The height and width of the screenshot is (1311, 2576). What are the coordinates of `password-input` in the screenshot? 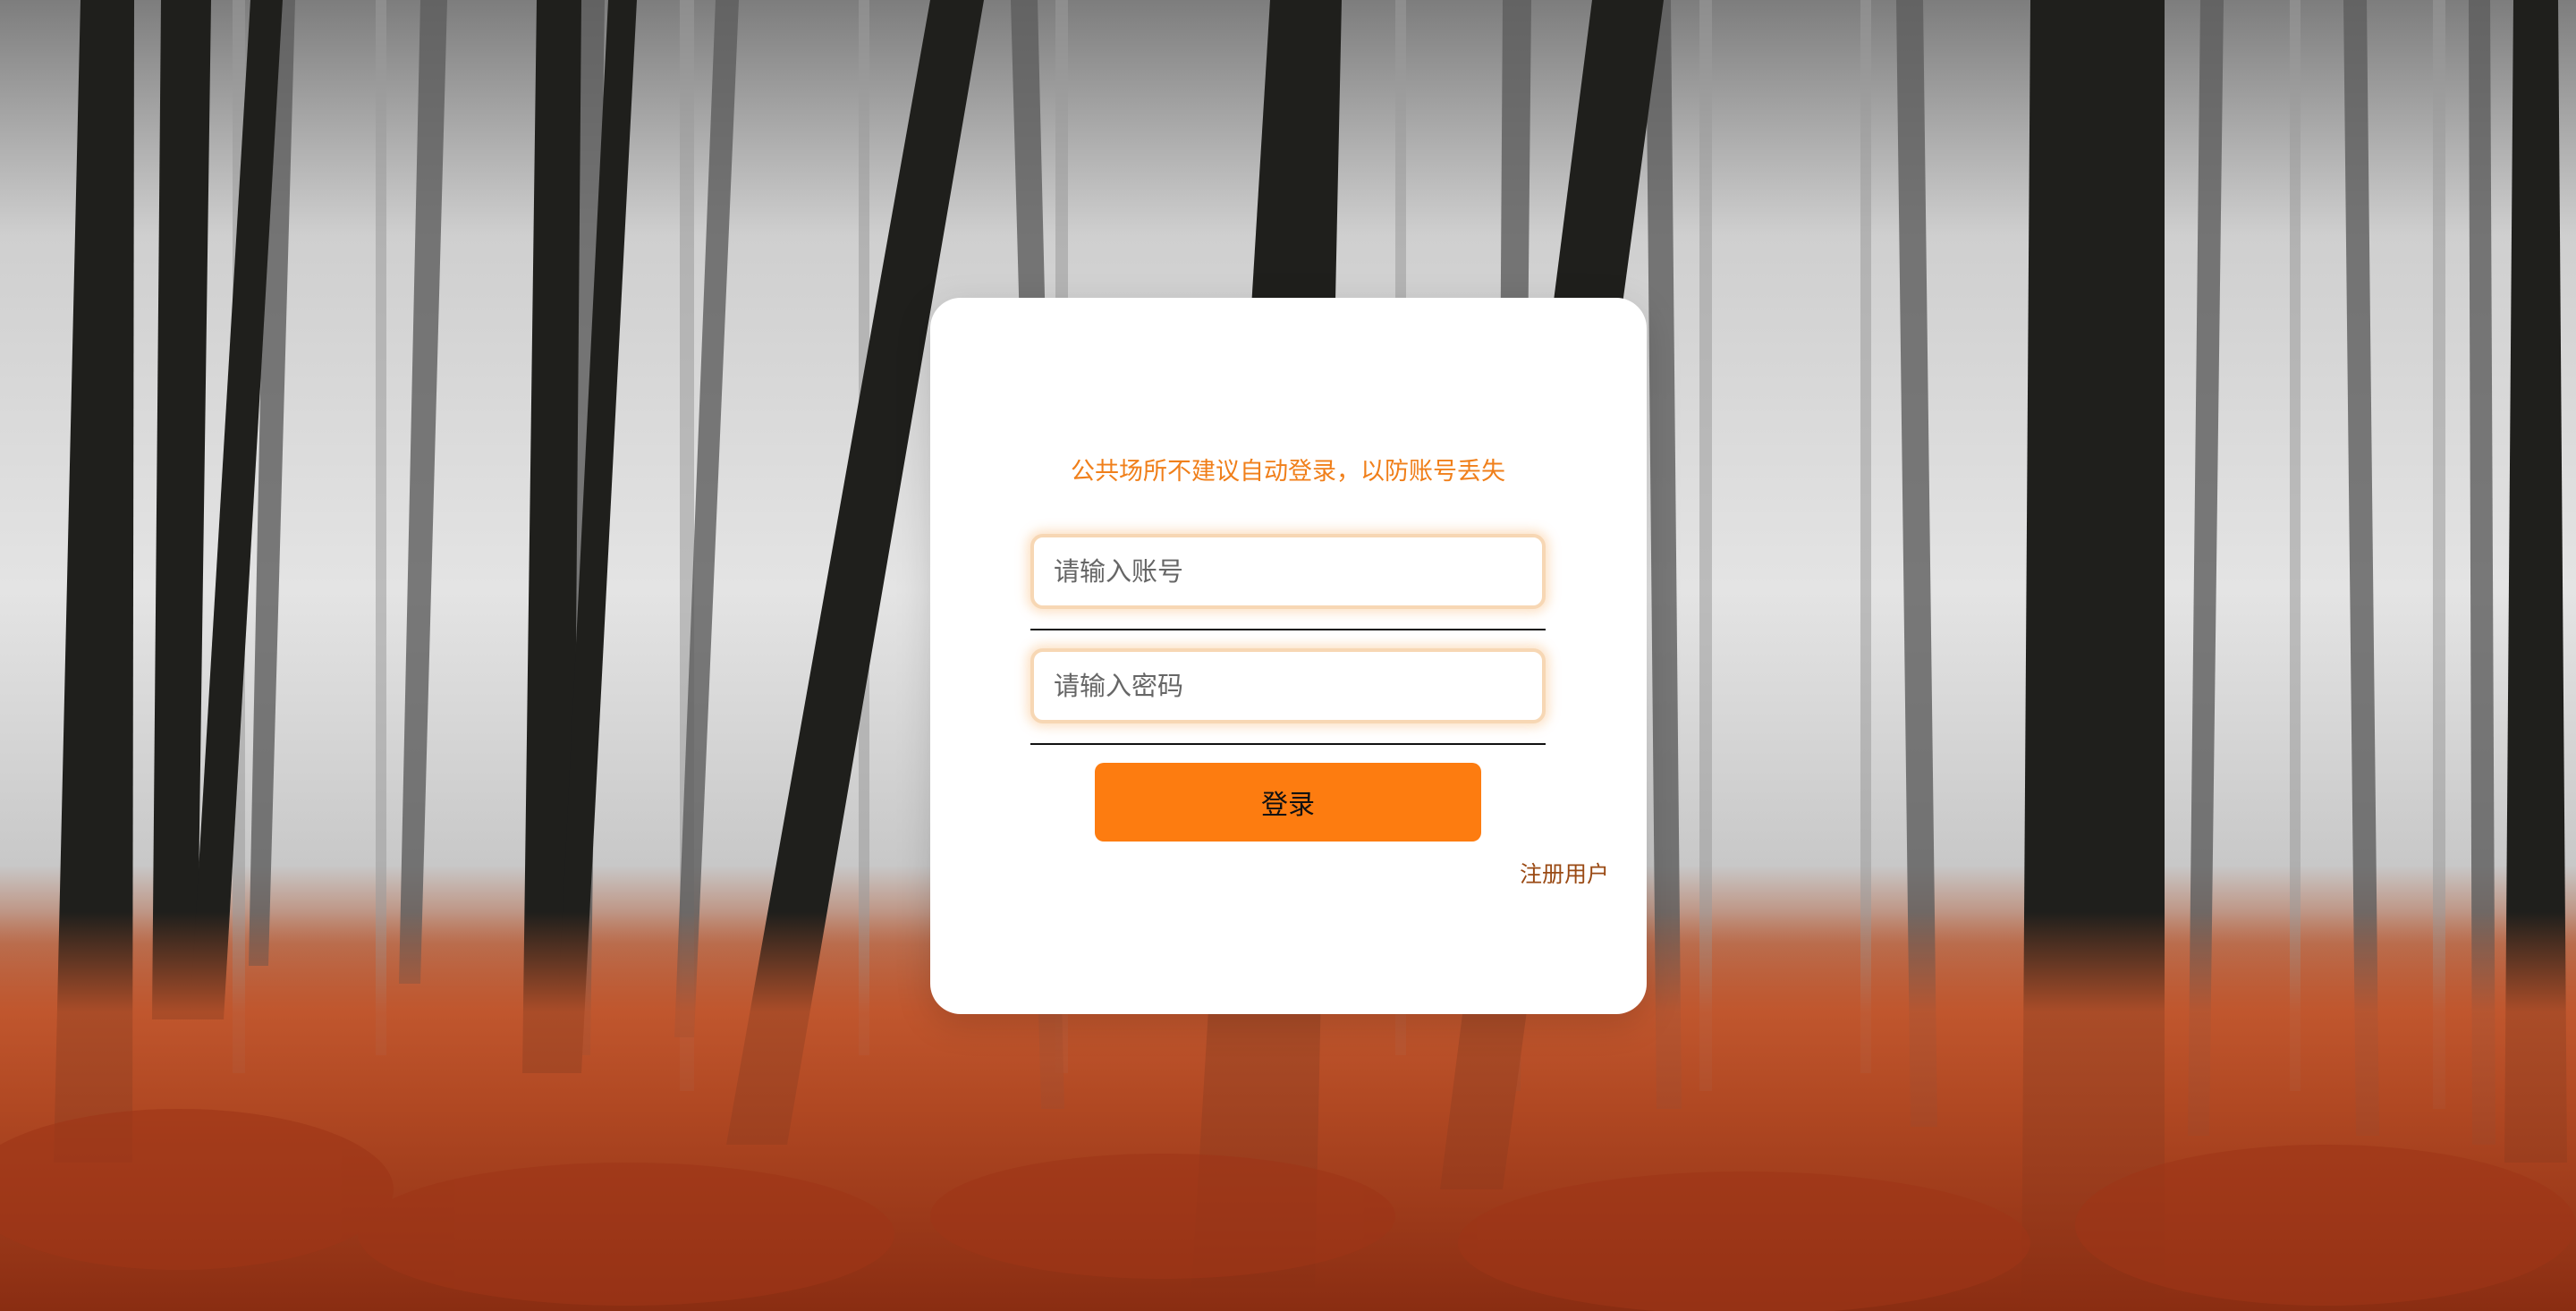 It's located at (1288, 685).